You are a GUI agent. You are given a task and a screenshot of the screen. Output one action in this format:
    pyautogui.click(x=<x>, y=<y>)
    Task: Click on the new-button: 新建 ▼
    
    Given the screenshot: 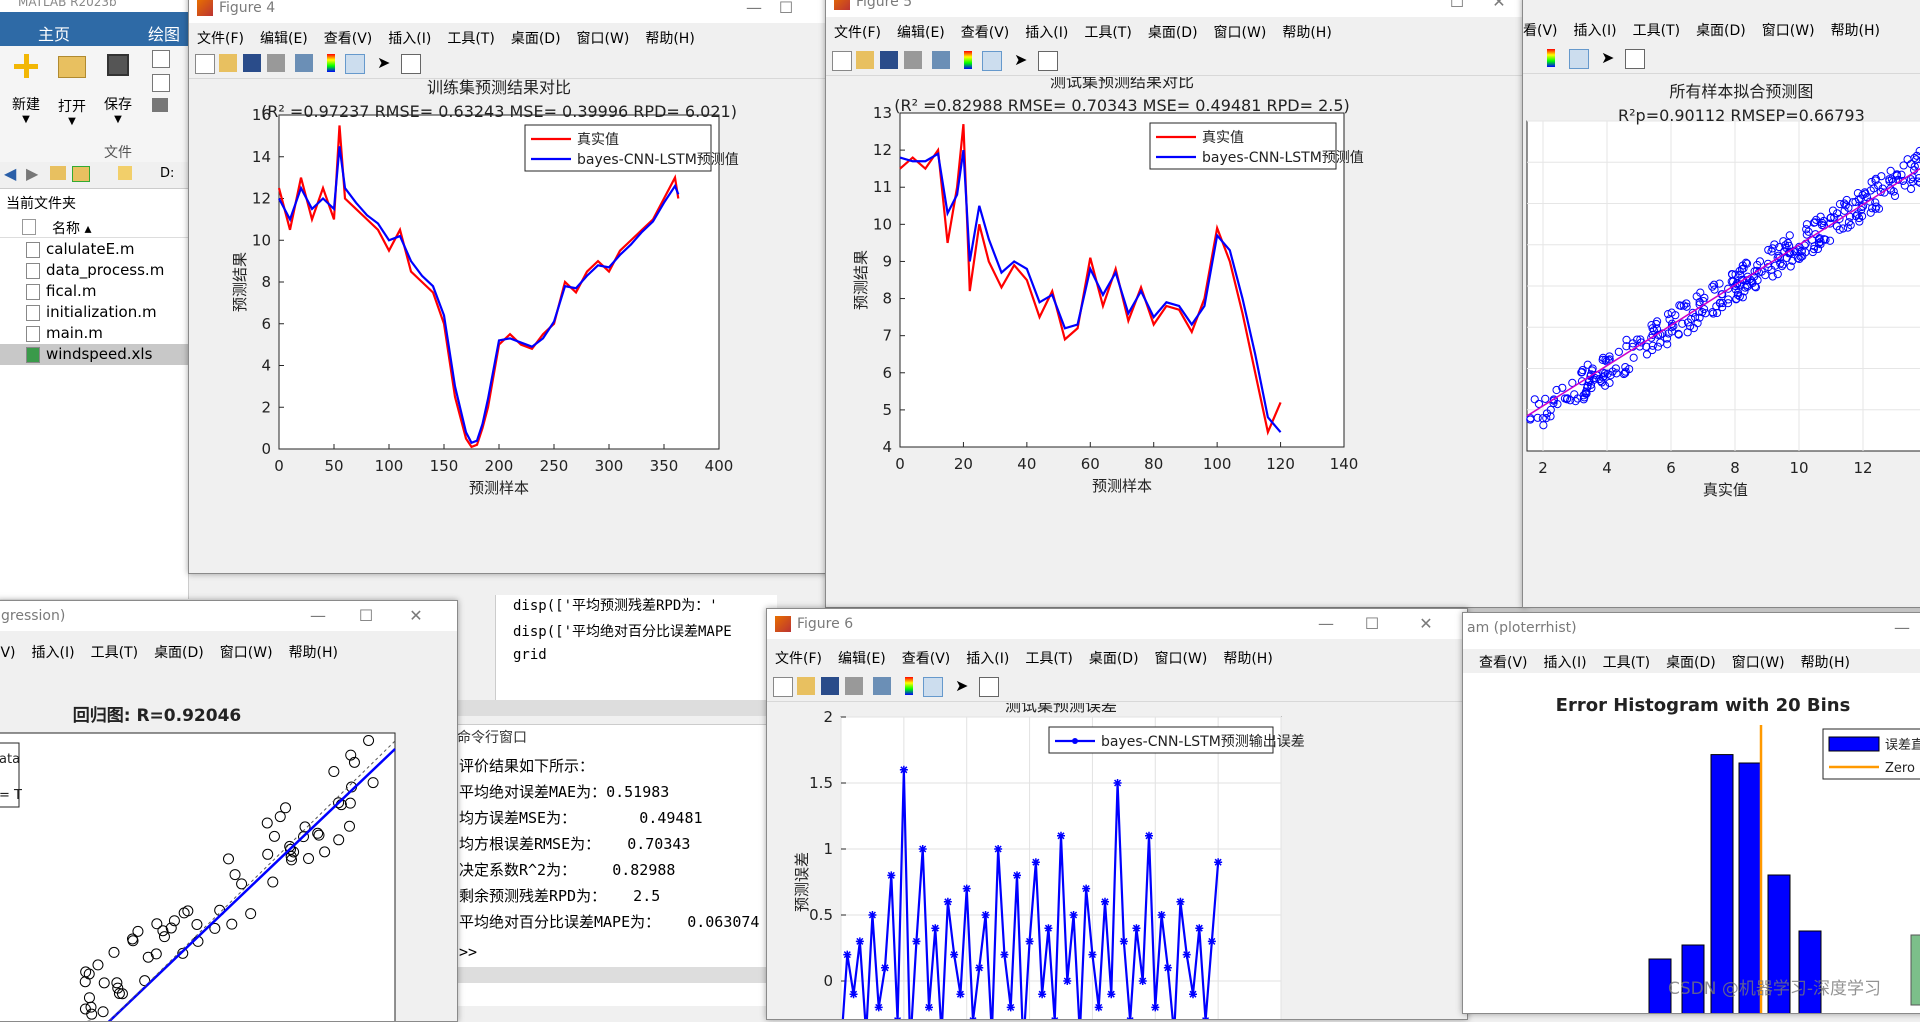 What is the action you would take?
    pyautogui.click(x=26, y=93)
    